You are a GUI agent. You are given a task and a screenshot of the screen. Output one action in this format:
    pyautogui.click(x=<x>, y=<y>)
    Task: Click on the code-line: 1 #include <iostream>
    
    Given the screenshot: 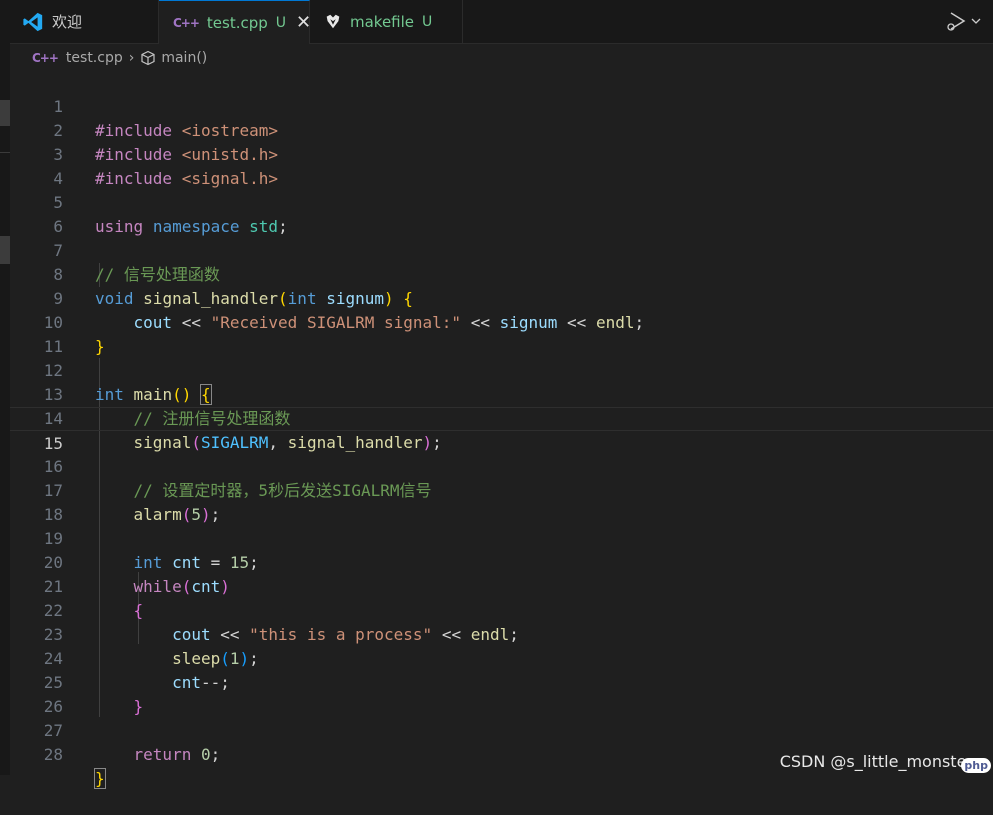 What is the action you would take?
    pyautogui.click(x=166, y=118)
    